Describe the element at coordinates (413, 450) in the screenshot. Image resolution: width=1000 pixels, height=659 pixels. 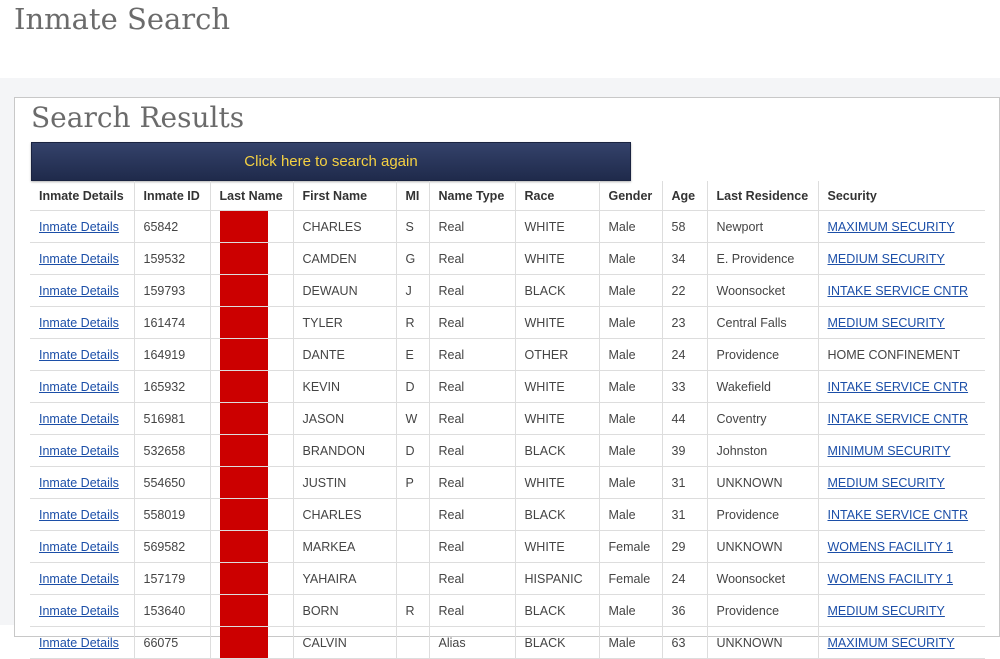
I see `mi-cell: D` at that location.